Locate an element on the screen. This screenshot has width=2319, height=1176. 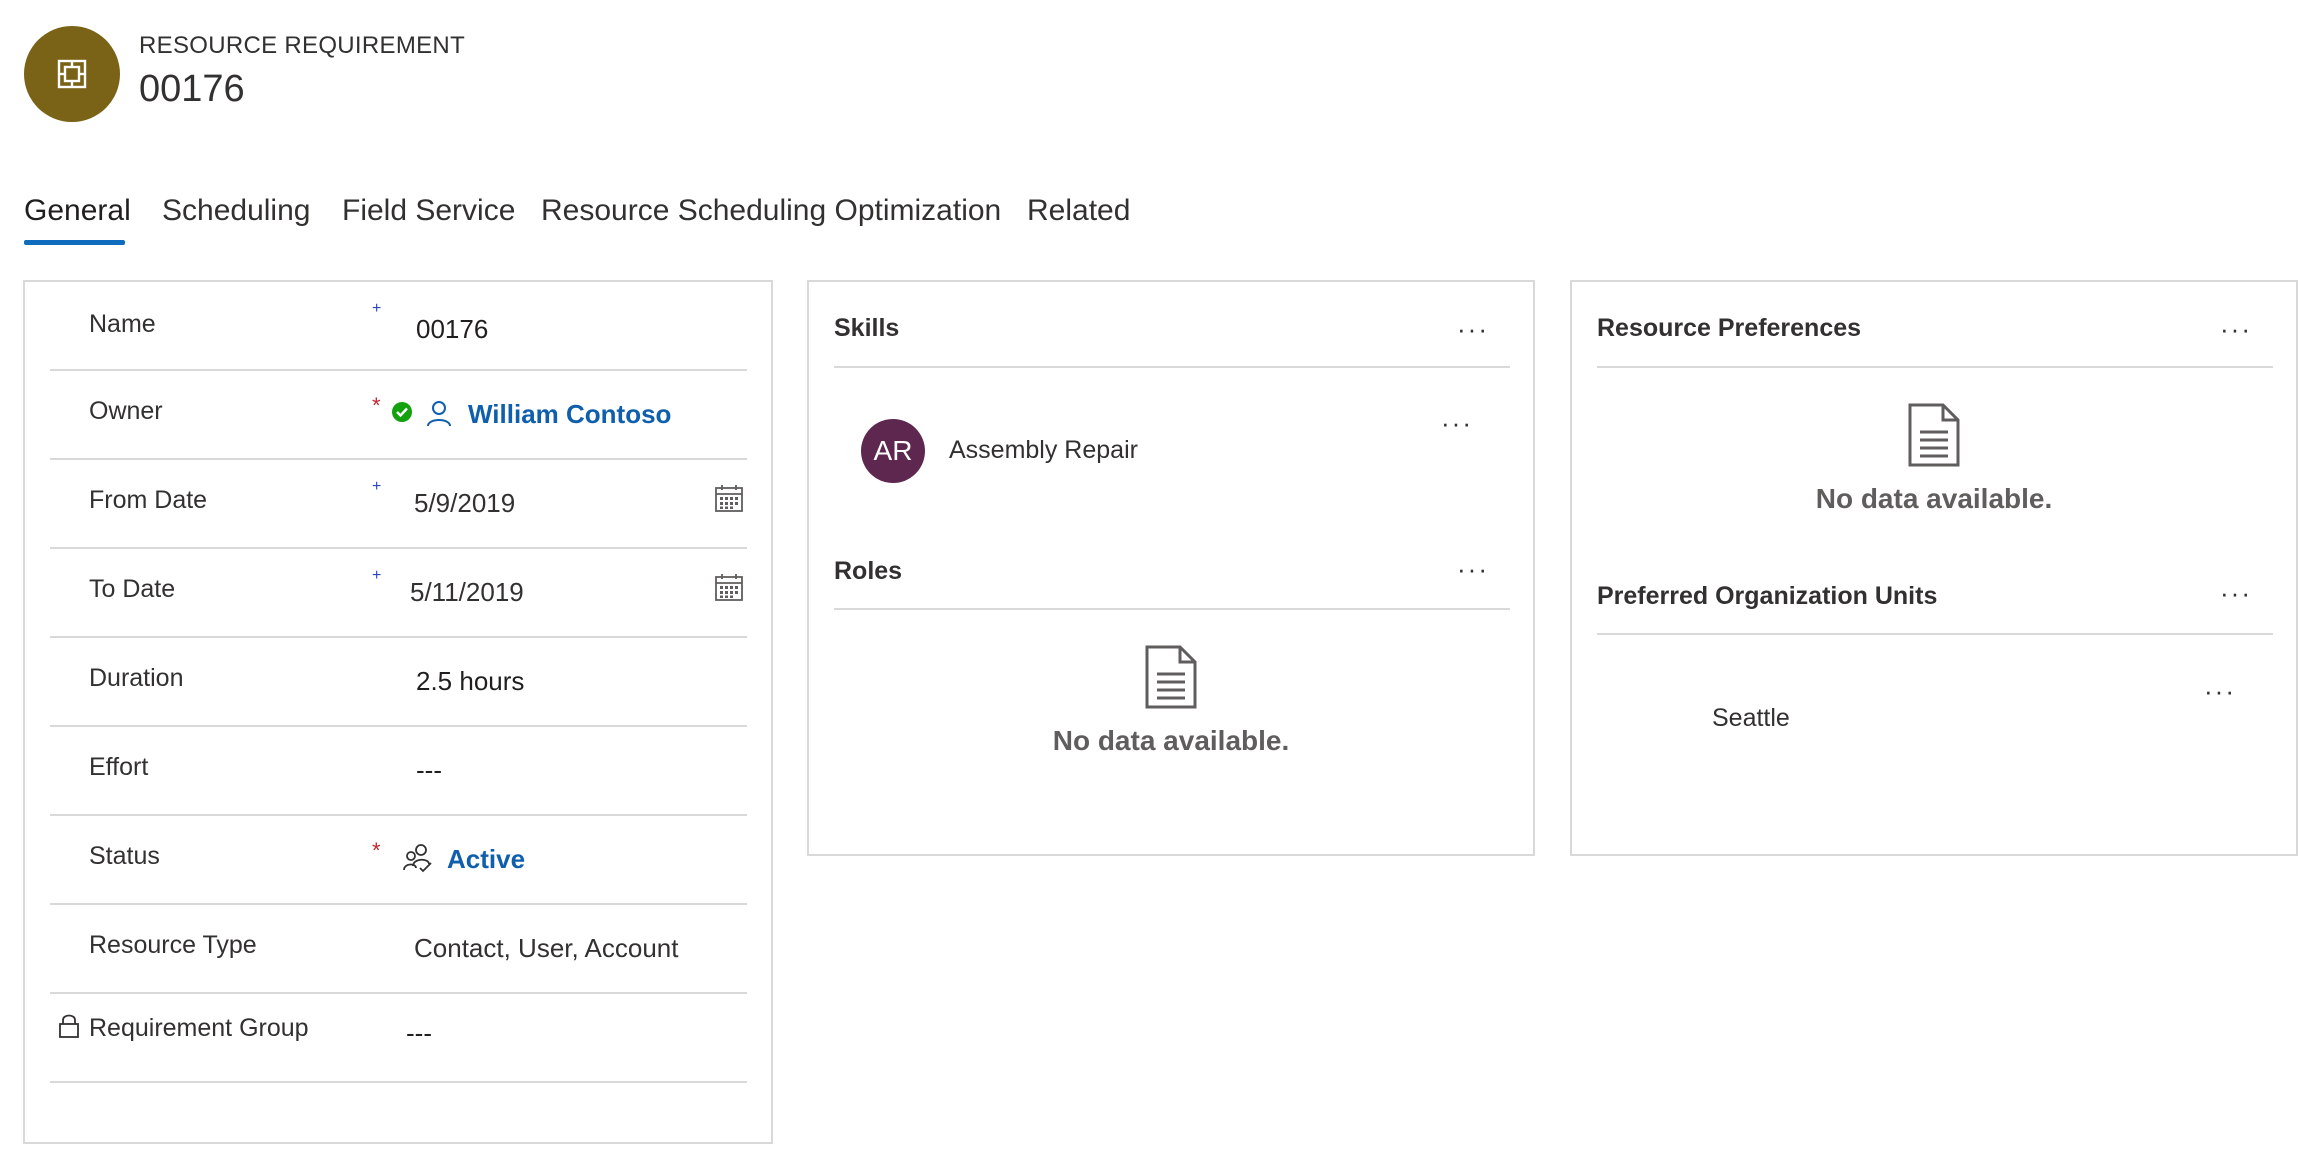
field-owner: Owner * William Contoso is located at coordinates (398, 415).